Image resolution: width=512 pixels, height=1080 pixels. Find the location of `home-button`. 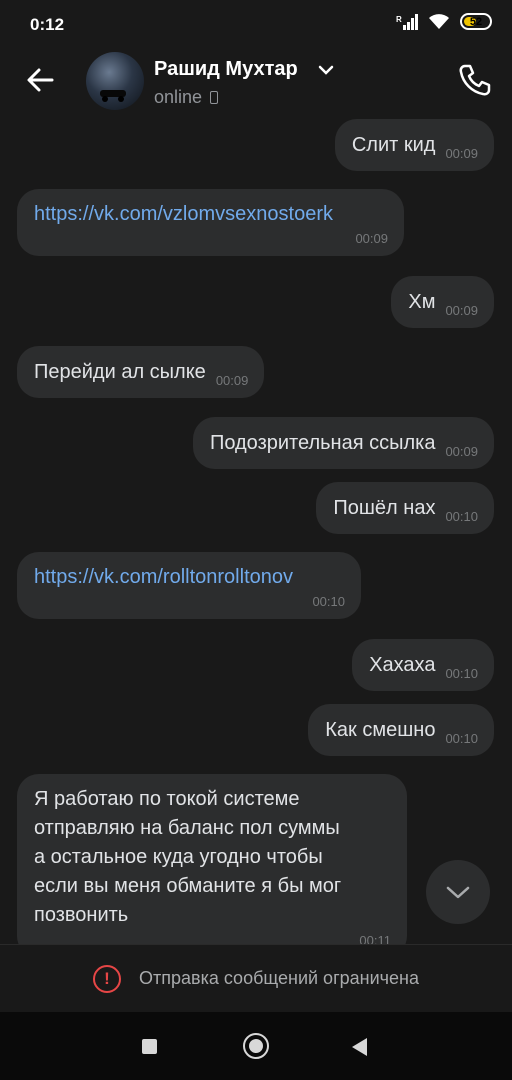

home-button is located at coordinates (256, 1046).